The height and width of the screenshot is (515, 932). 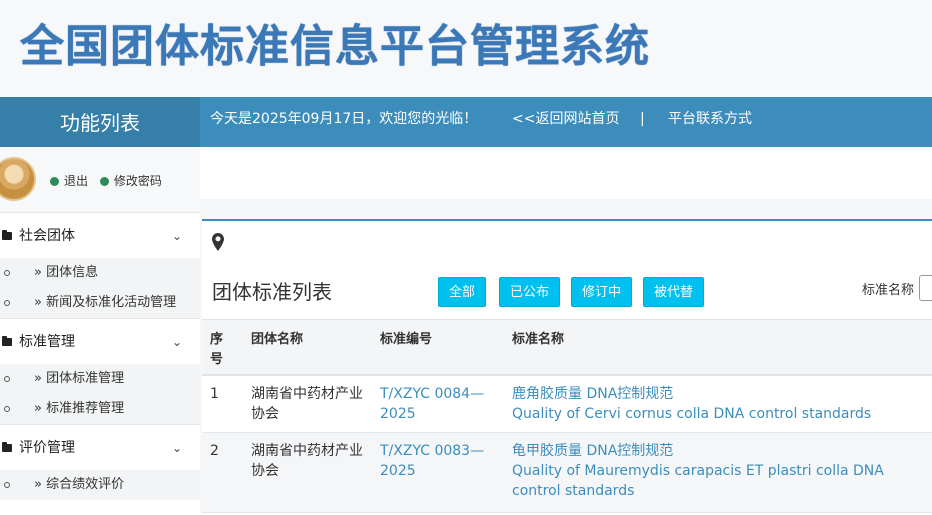 What do you see at coordinates (272, 292) in the screenshot?
I see `page-title: 团体标准列表` at bounding box center [272, 292].